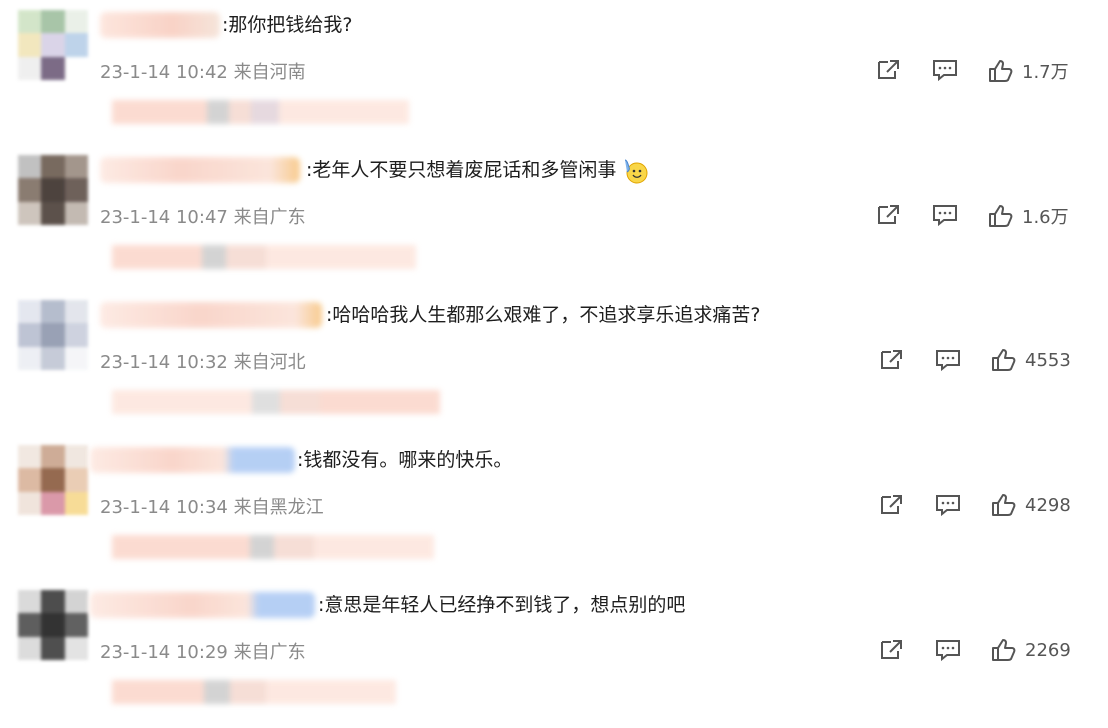  I want to click on like-count: 4298, so click(1048, 505).